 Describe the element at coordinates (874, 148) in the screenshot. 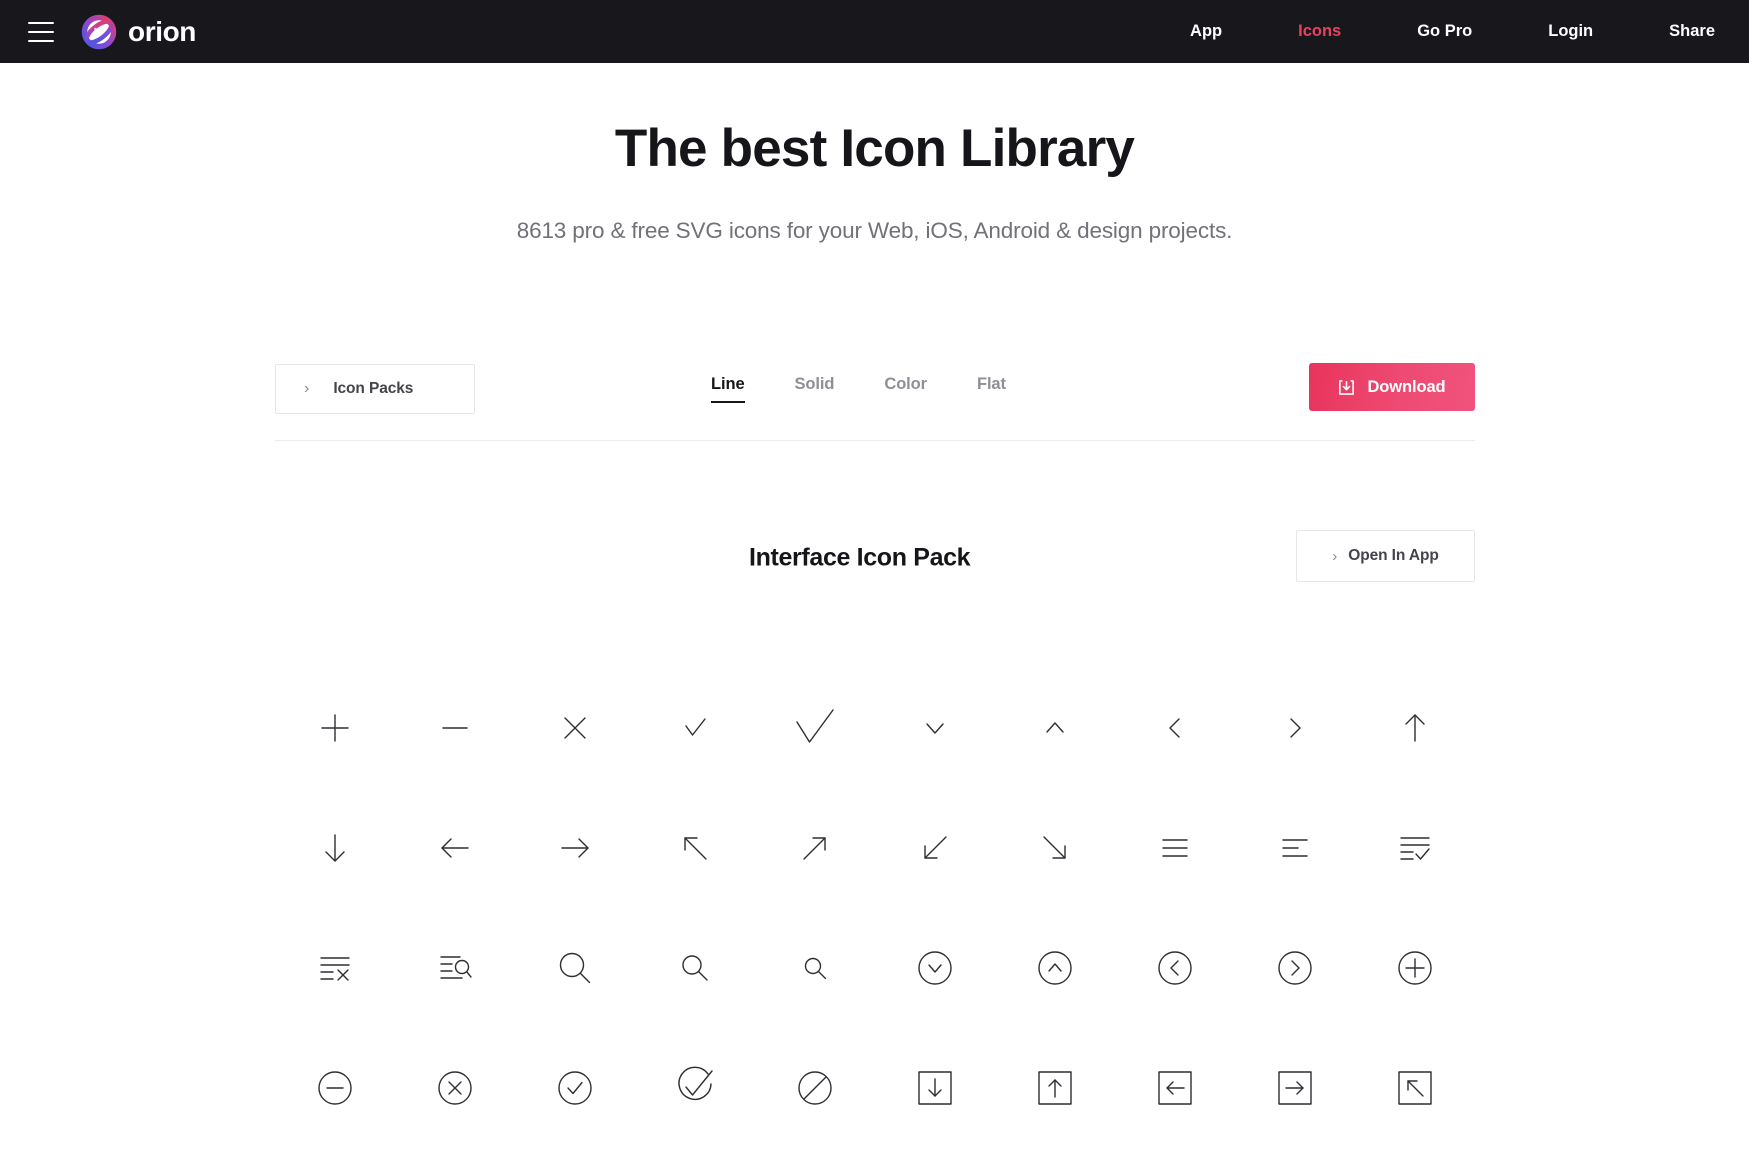

I see `page-title: The best Icon Library` at that location.